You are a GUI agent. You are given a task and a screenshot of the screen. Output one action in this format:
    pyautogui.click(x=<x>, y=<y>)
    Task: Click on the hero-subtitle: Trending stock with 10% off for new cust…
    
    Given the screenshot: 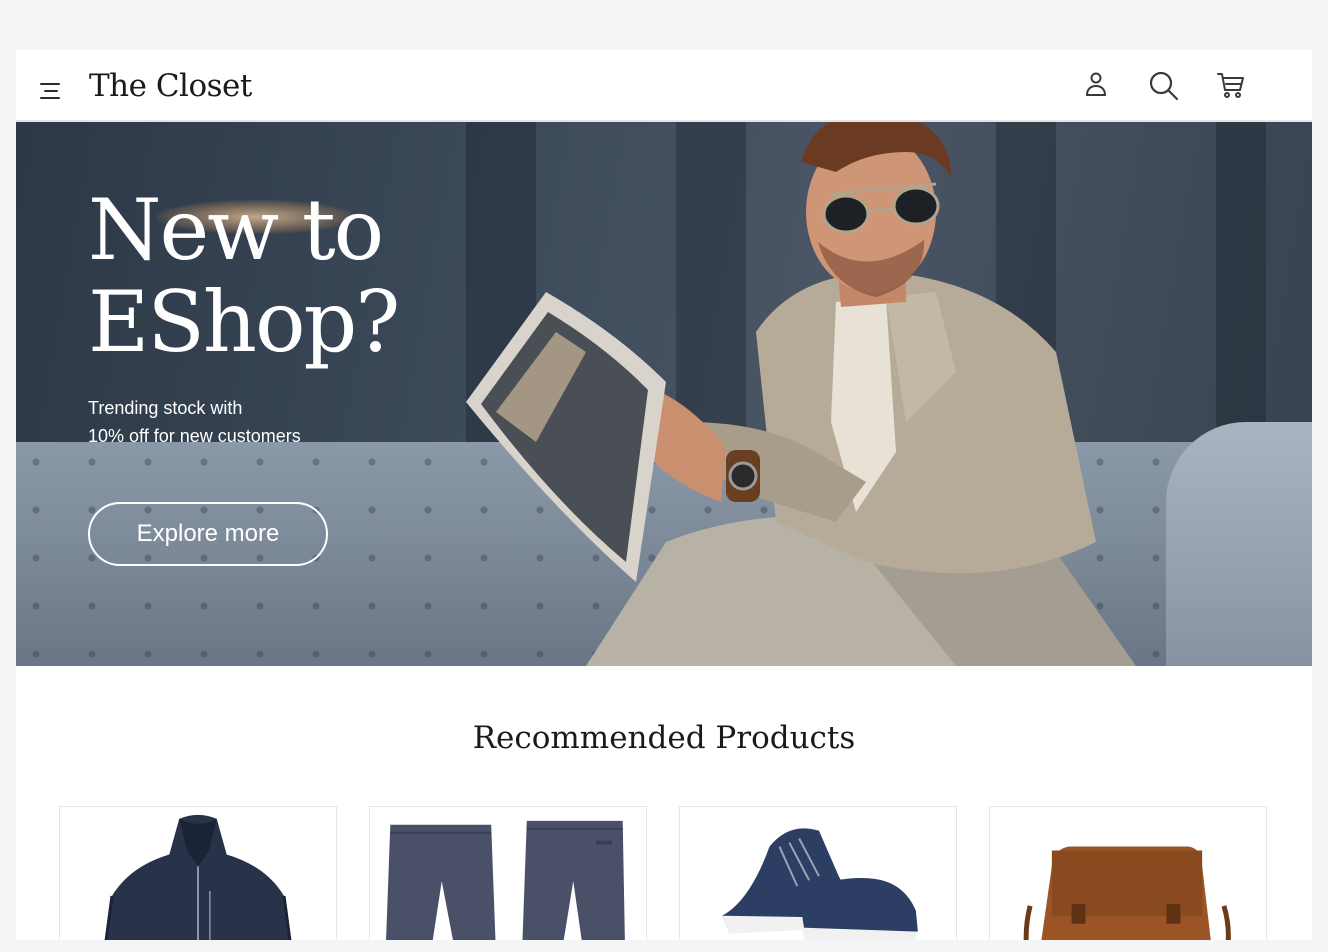 What is the action you would take?
    pyautogui.click(x=248, y=422)
    